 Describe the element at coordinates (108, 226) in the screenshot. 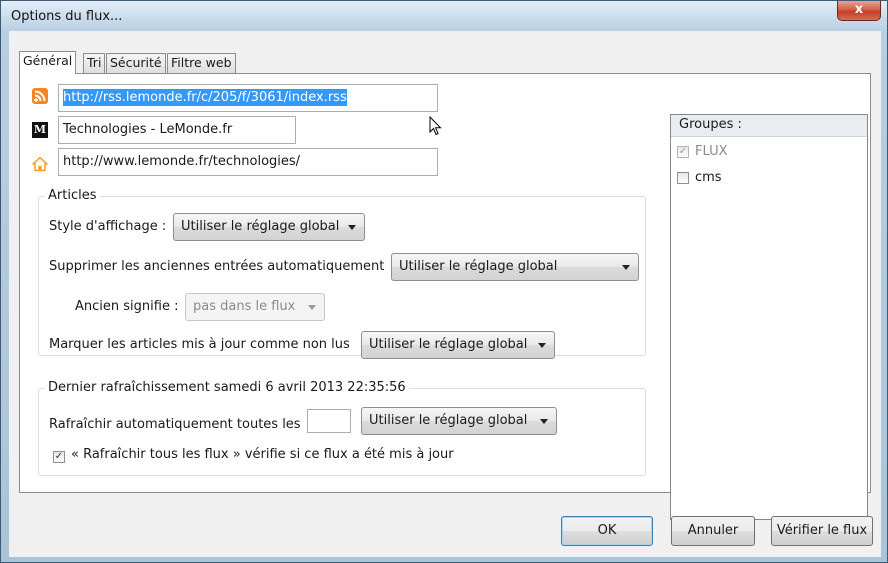

I see `display-style-label: Style d'affichage :` at that location.